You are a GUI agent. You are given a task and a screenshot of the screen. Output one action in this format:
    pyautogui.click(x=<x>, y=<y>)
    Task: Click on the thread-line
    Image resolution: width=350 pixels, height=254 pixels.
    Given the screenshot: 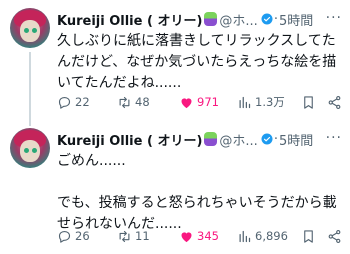 What is the action you would take?
    pyautogui.click(x=30, y=89)
    